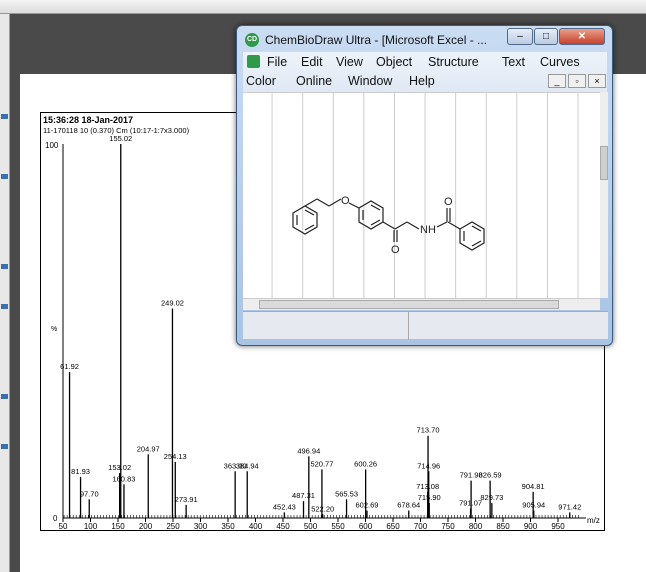 The image size is (646, 572). I want to click on status-bar, so click(425, 325).